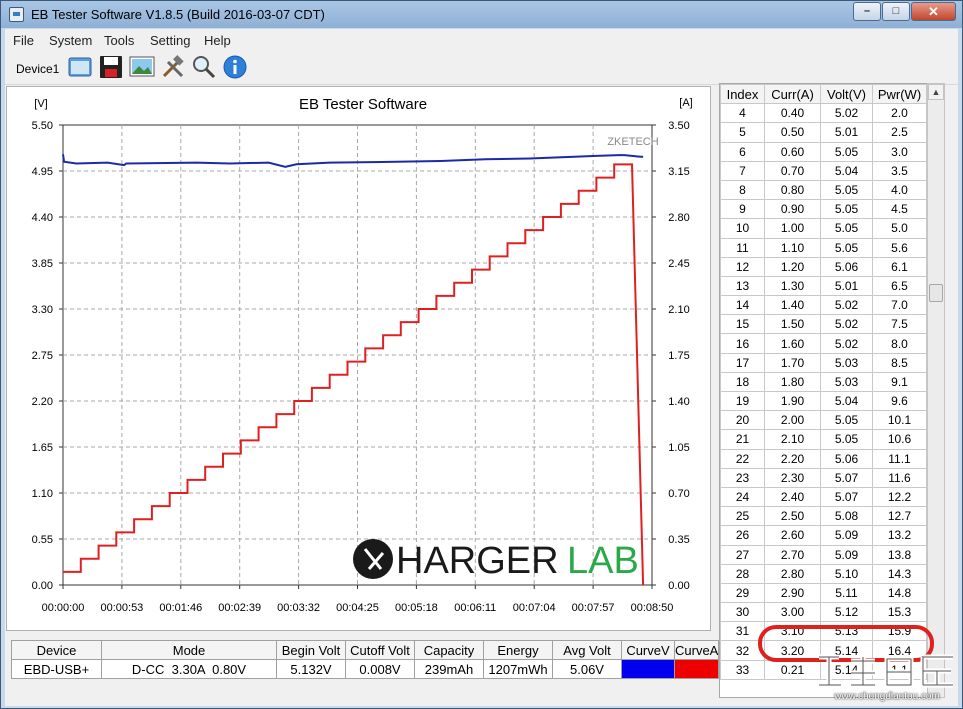  What do you see at coordinates (823, 573) in the screenshot?
I see `table-row: 28 2.80 5.10 14.3` at bounding box center [823, 573].